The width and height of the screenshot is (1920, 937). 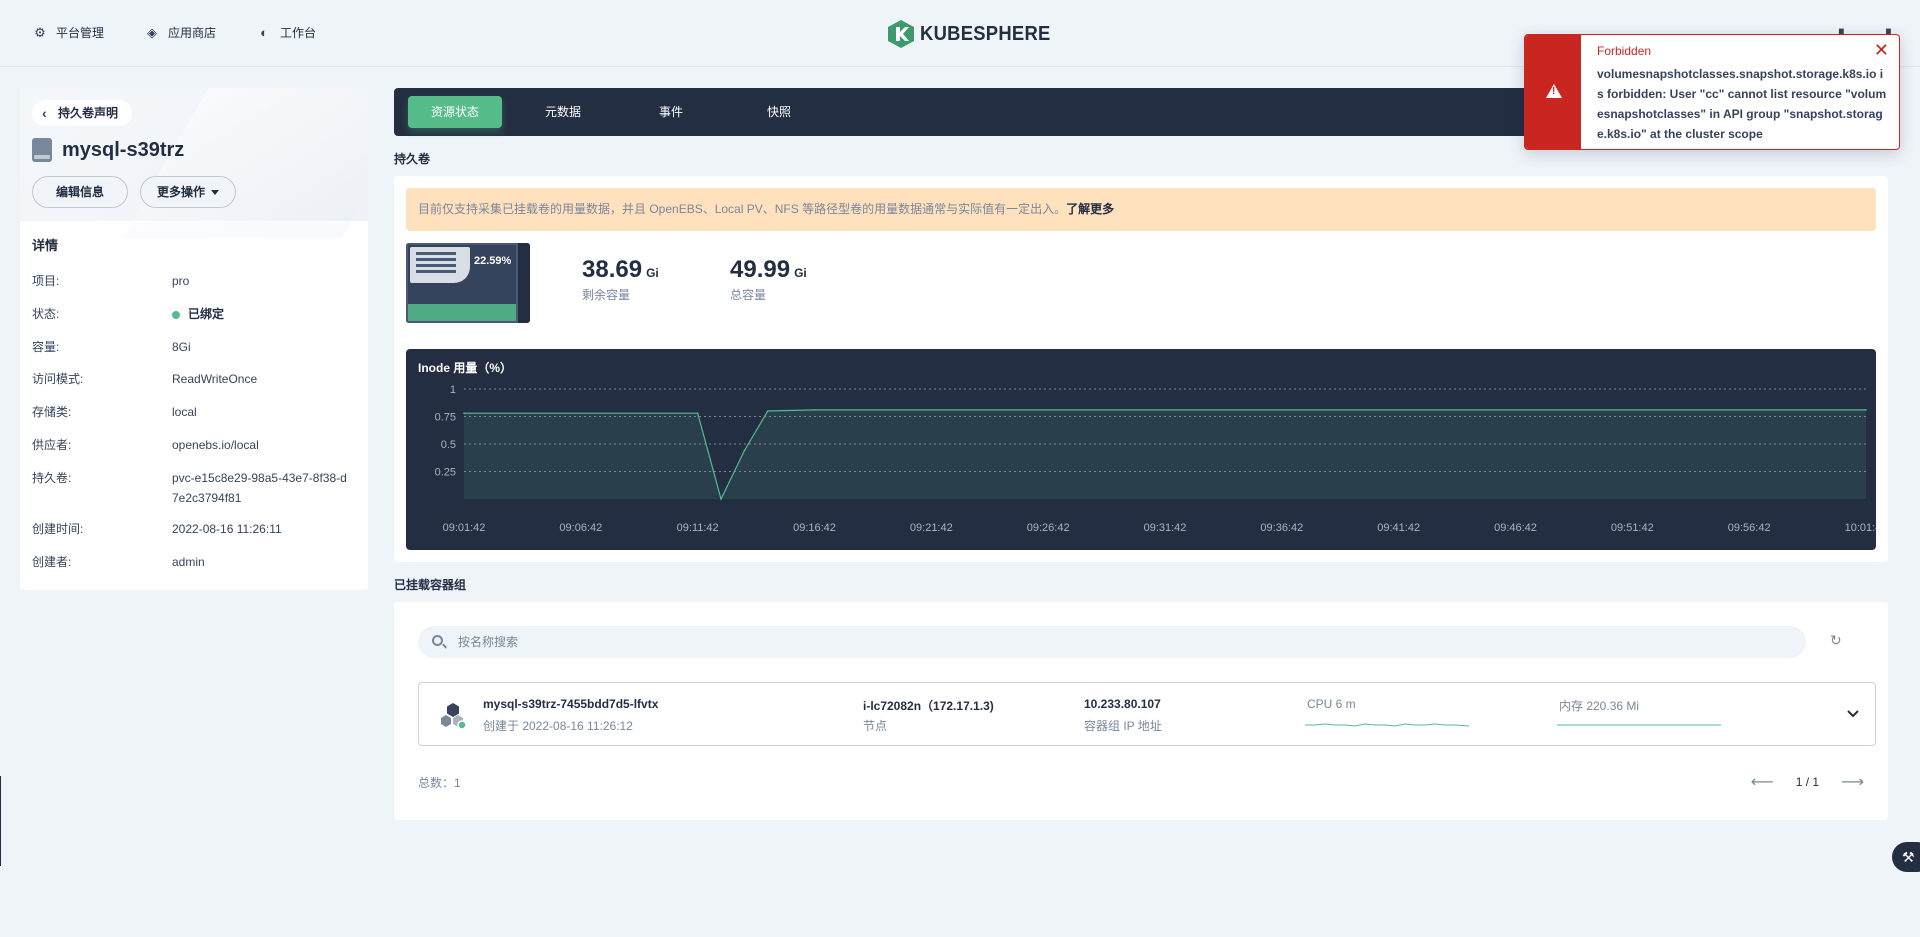 I want to click on x-tick-label: 09:46:42, so click(x=1515, y=528).